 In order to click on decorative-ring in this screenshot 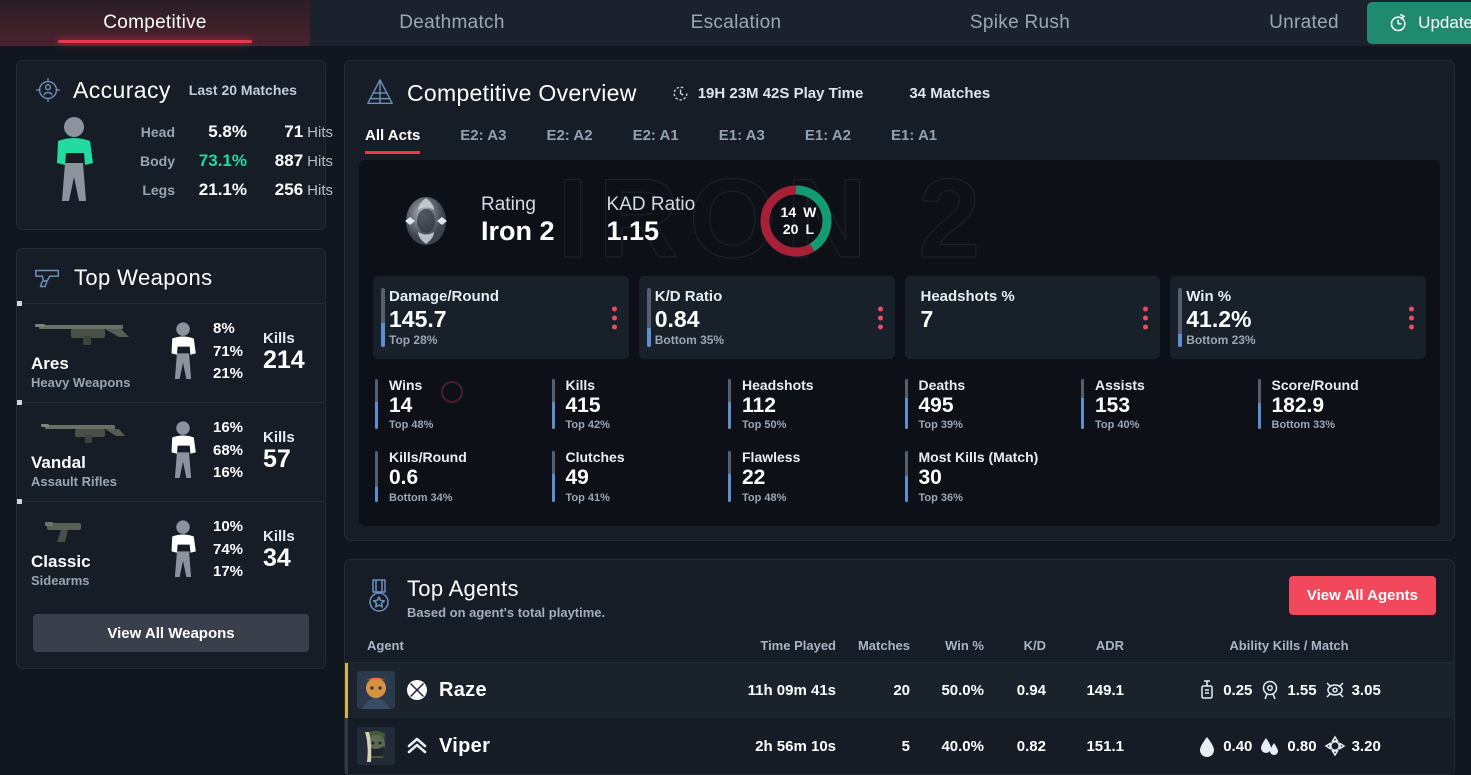, I will do `click(452, 392)`.